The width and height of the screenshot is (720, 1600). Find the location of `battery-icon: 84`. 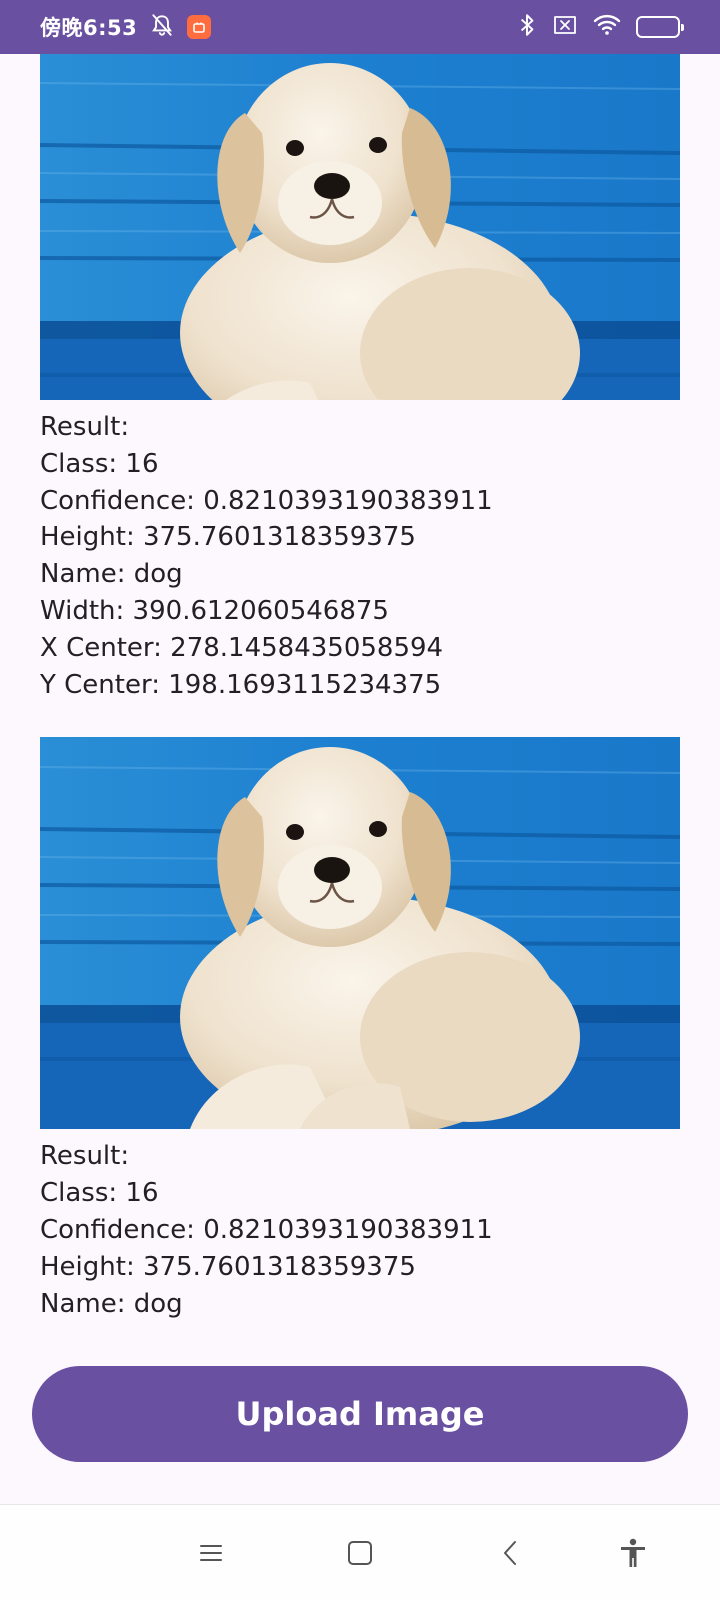

battery-icon: 84 is located at coordinates (660, 27).